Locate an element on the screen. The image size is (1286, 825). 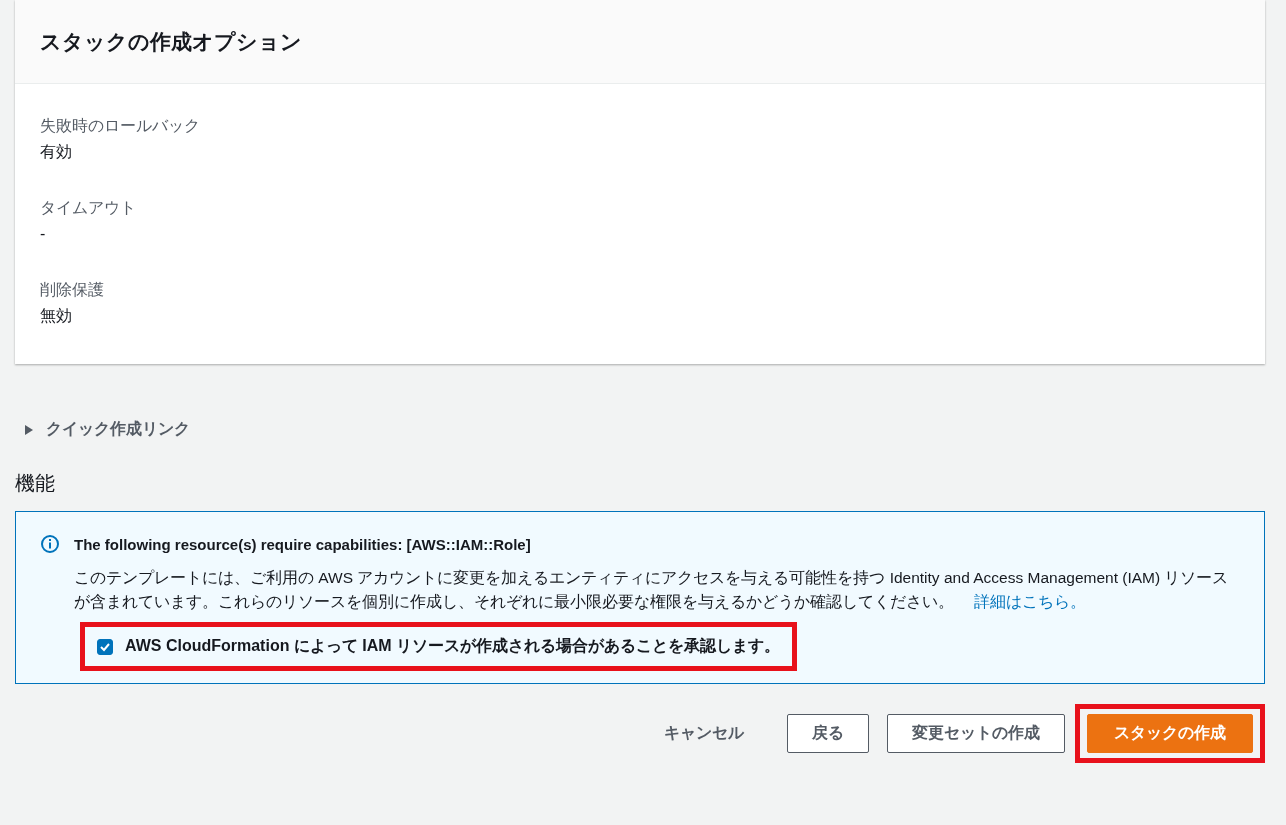
card-title: スタックの作成オプション is located at coordinates (171, 41).